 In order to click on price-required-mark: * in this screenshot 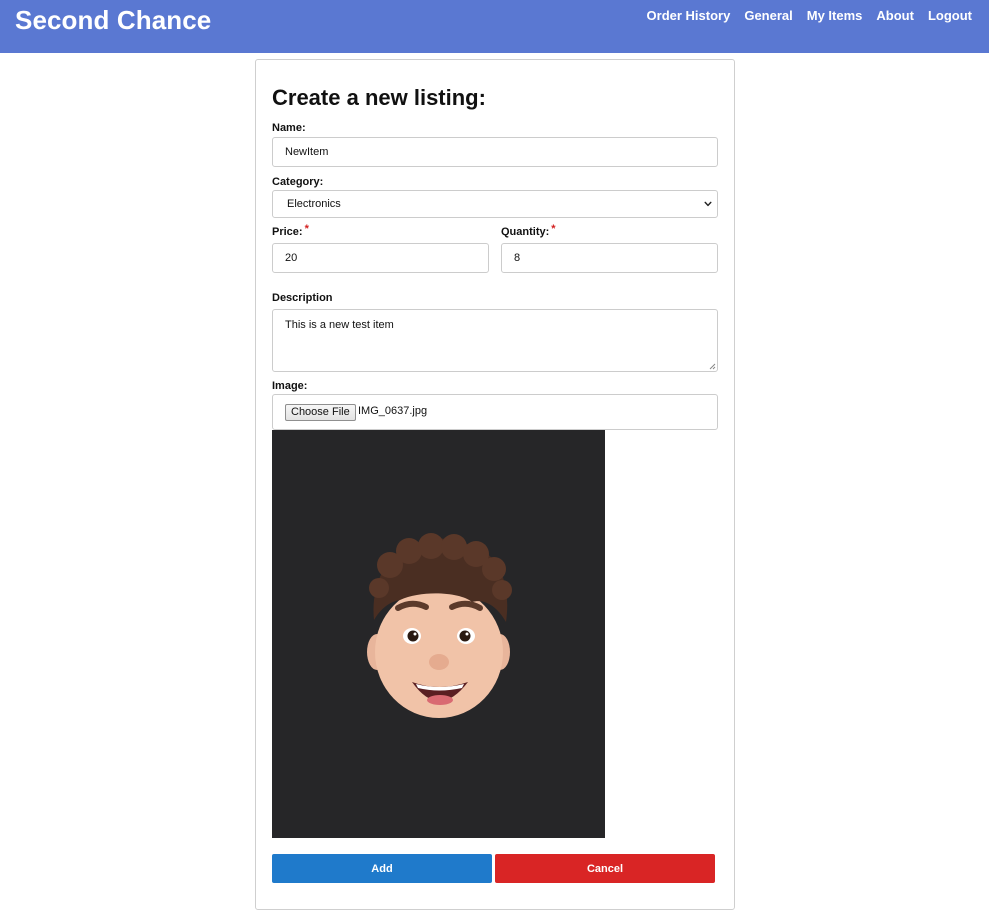, I will do `click(306, 229)`.